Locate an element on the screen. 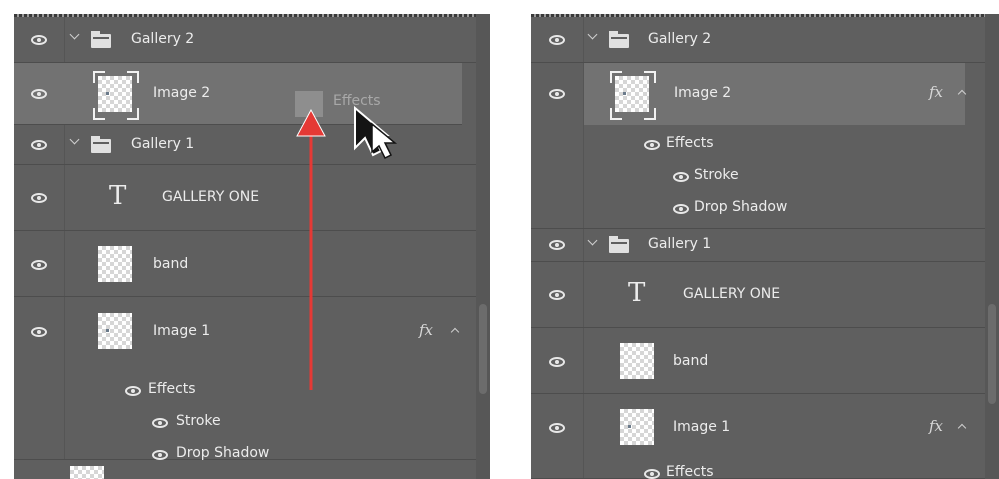 Image resolution: width=999 pixels, height=479 pixels. layer-row-image-2: Image 2 Effects is located at coordinates (238, 94).